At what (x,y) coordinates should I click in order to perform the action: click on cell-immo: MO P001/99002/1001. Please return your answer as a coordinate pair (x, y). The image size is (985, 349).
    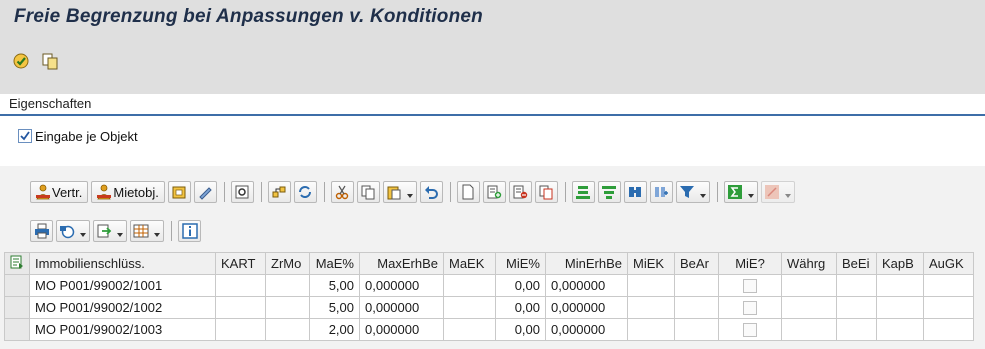
    Looking at the image, I should click on (122, 285).